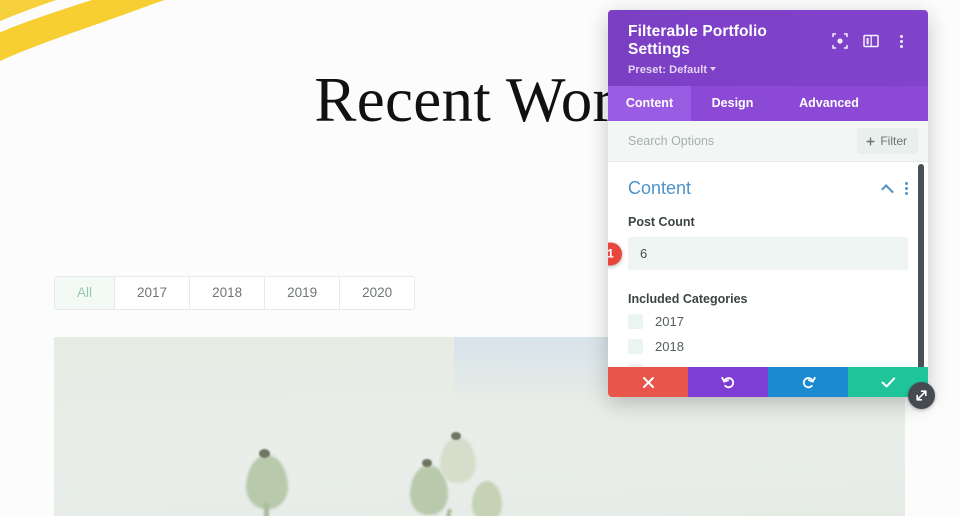 The image size is (960, 516). I want to click on modal-tab-bar: Content Design Advanced, so click(768, 103).